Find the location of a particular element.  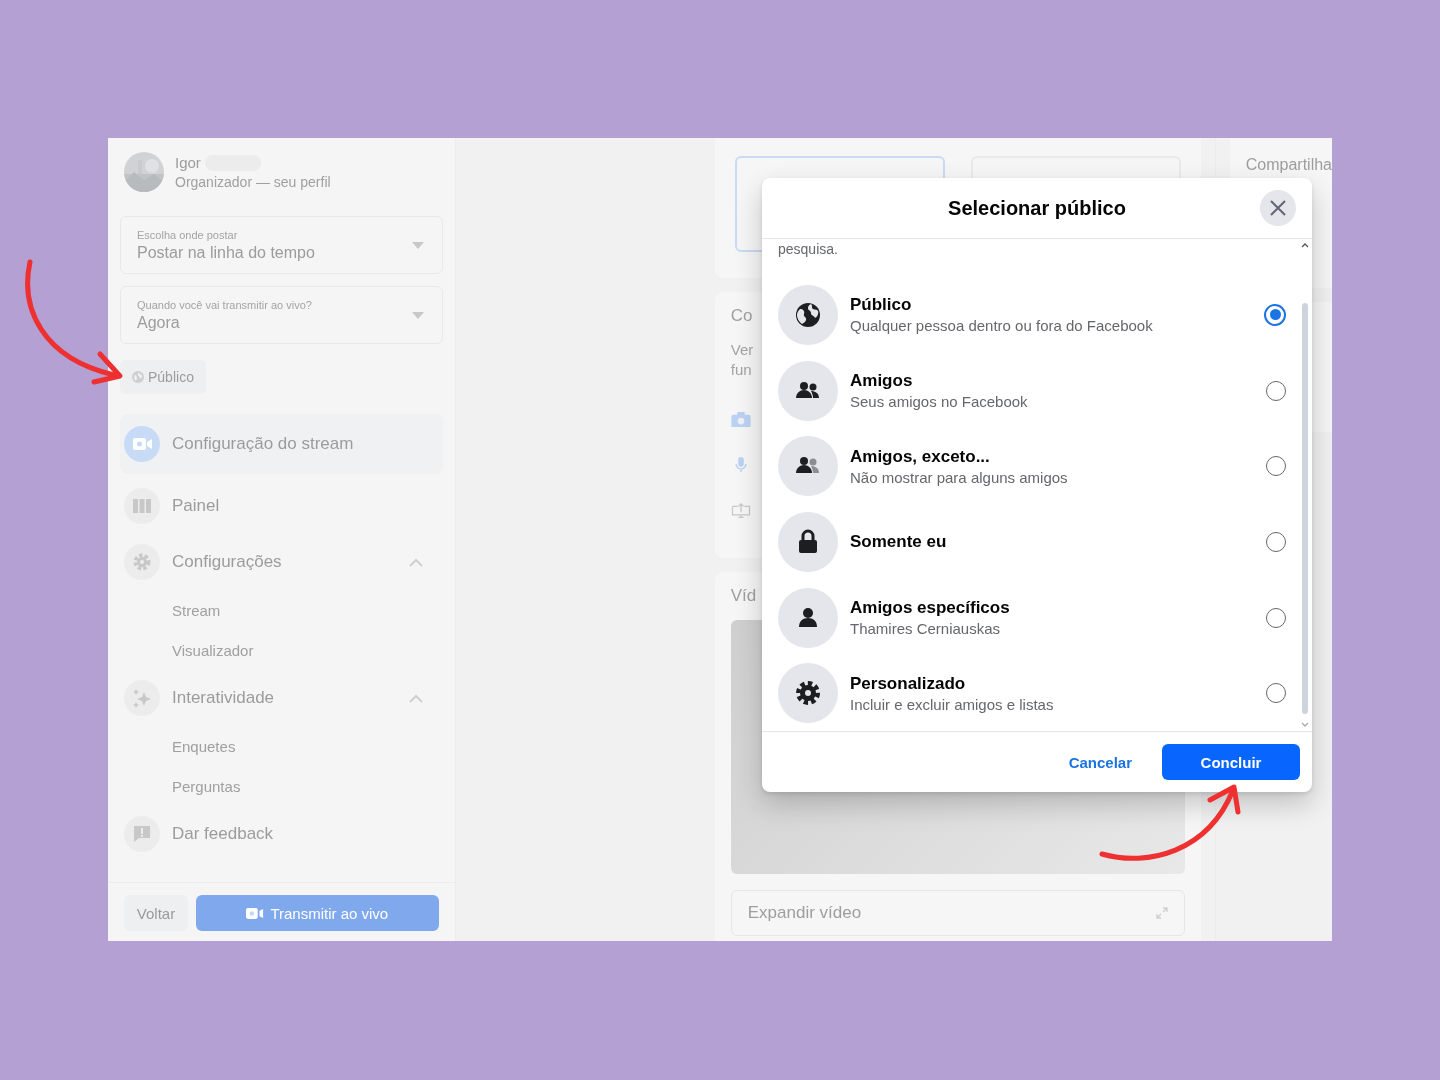

dialog-title: Selecionar público is located at coordinates (1037, 208).